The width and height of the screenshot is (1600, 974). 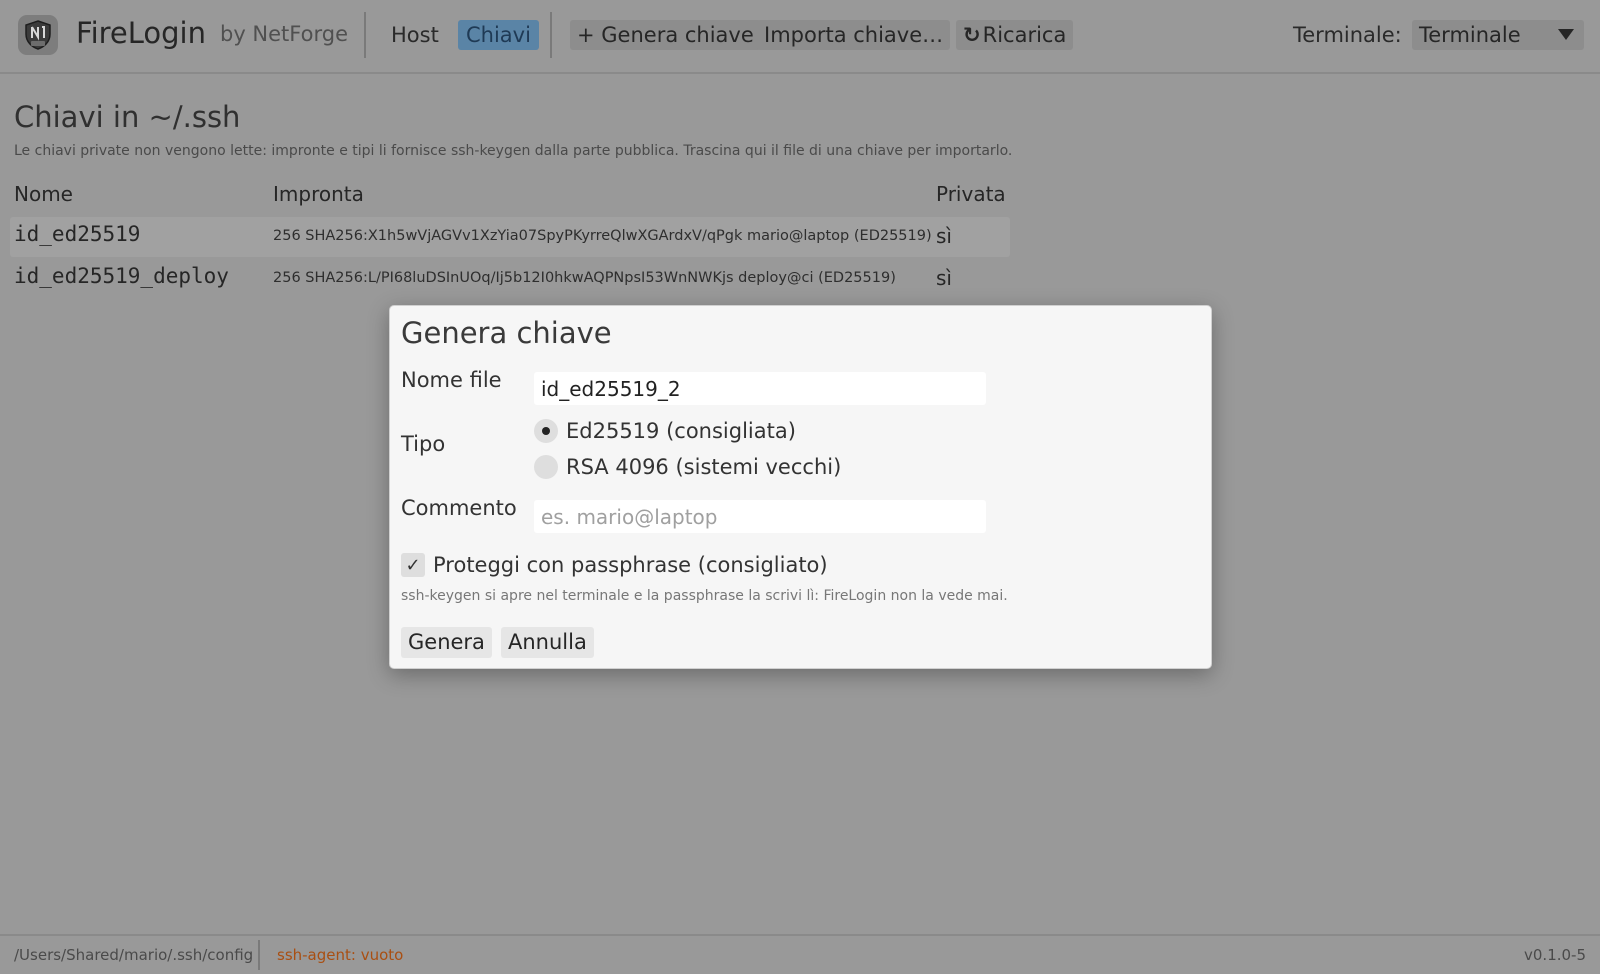 I want to click on chevron-down-icon, so click(x=1566, y=34).